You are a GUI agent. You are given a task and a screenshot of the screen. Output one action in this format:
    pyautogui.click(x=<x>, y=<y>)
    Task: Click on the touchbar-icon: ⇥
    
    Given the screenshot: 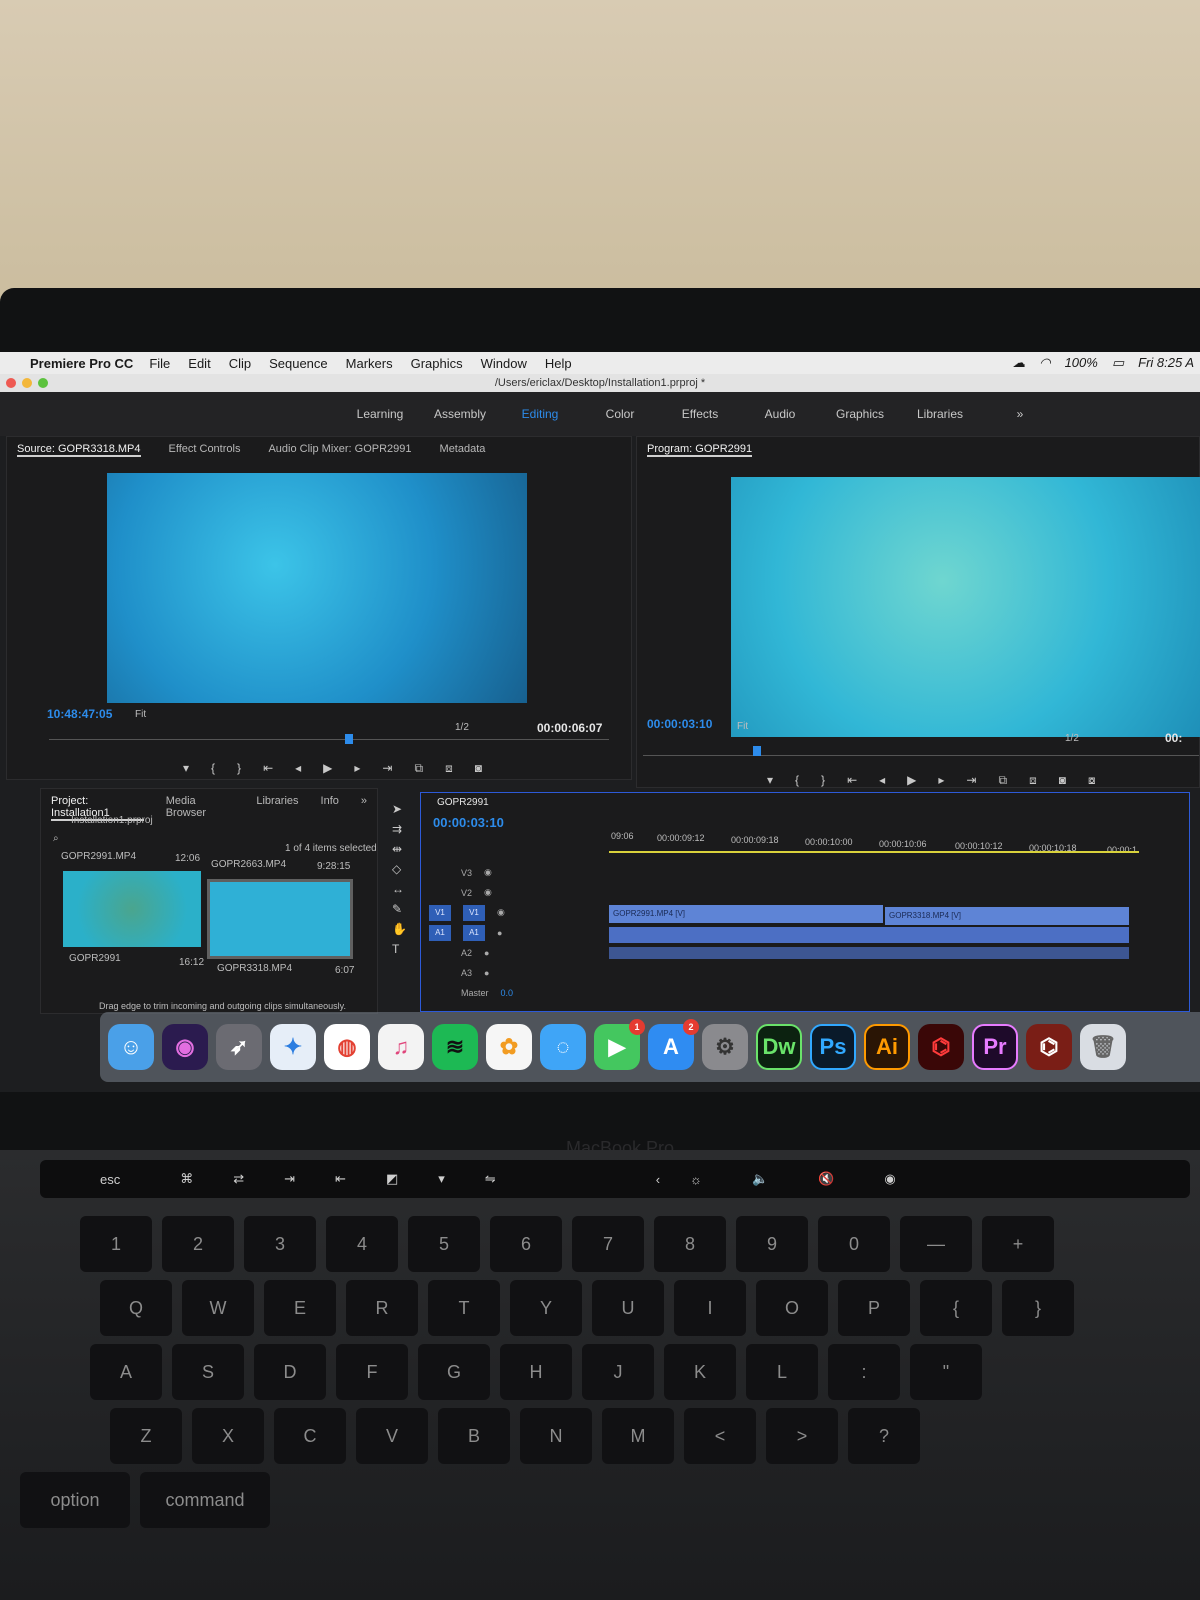 What is the action you would take?
    pyautogui.click(x=289, y=1179)
    